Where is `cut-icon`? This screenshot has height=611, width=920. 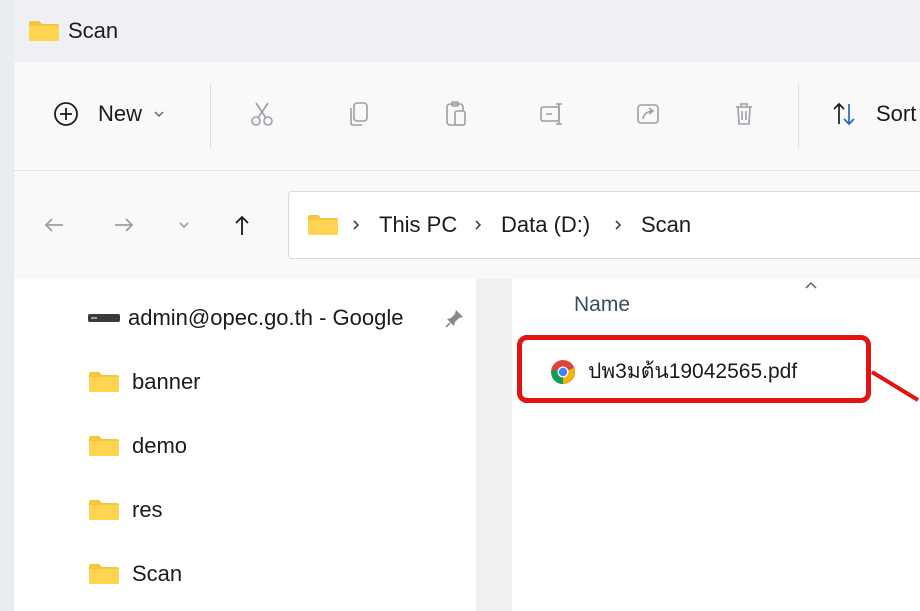
cut-icon is located at coordinates (262, 114).